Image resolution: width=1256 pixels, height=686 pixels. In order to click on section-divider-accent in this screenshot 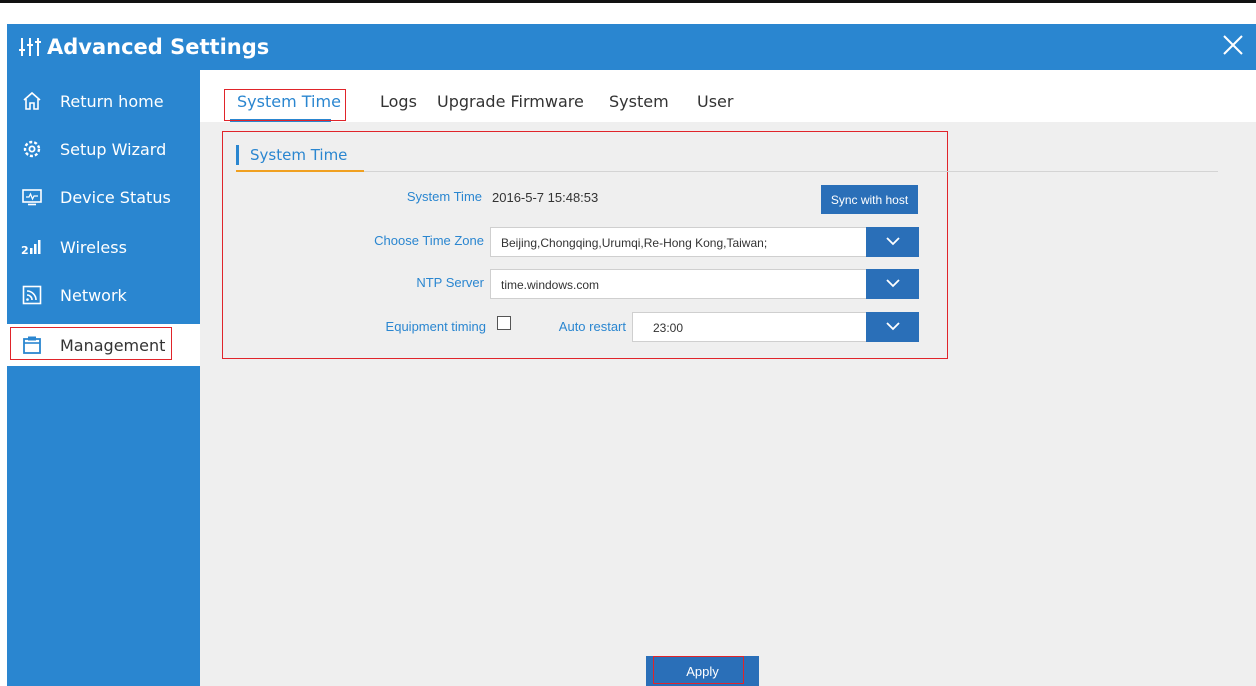, I will do `click(300, 171)`.